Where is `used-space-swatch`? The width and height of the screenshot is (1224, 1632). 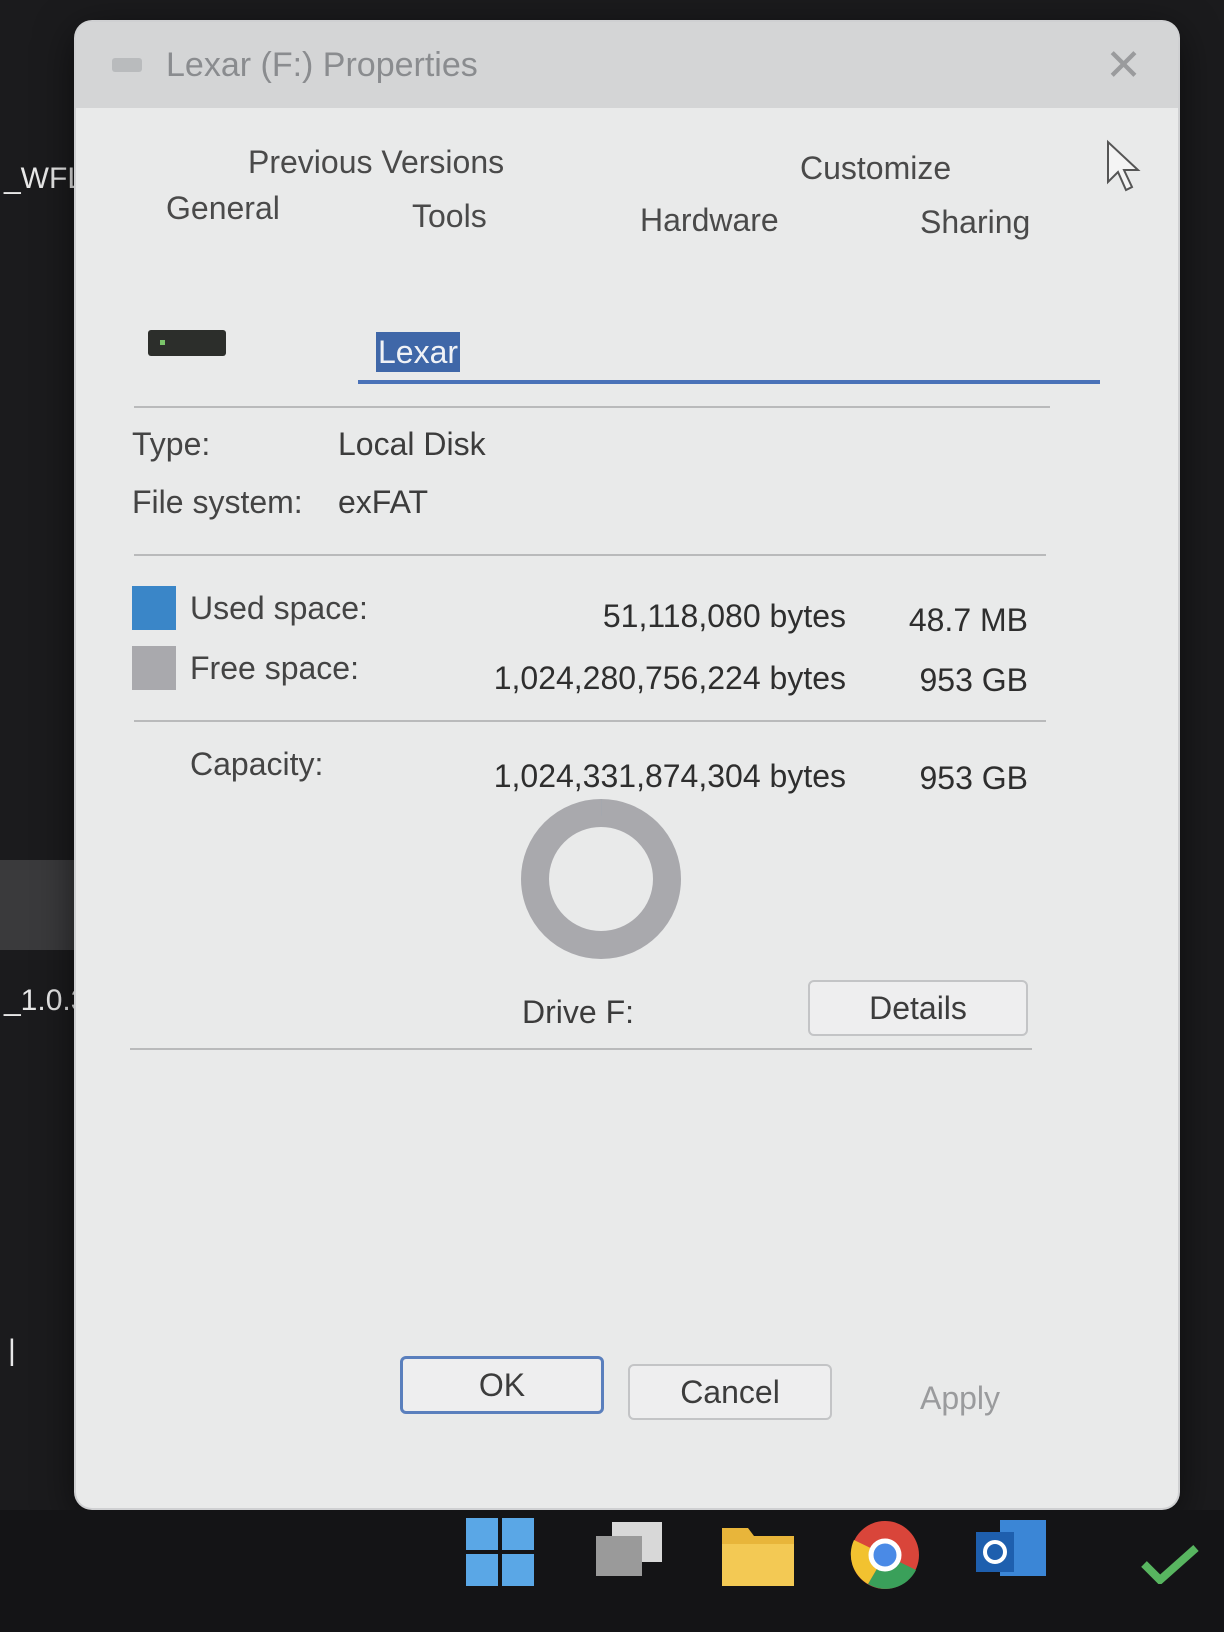 used-space-swatch is located at coordinates (154, 608).